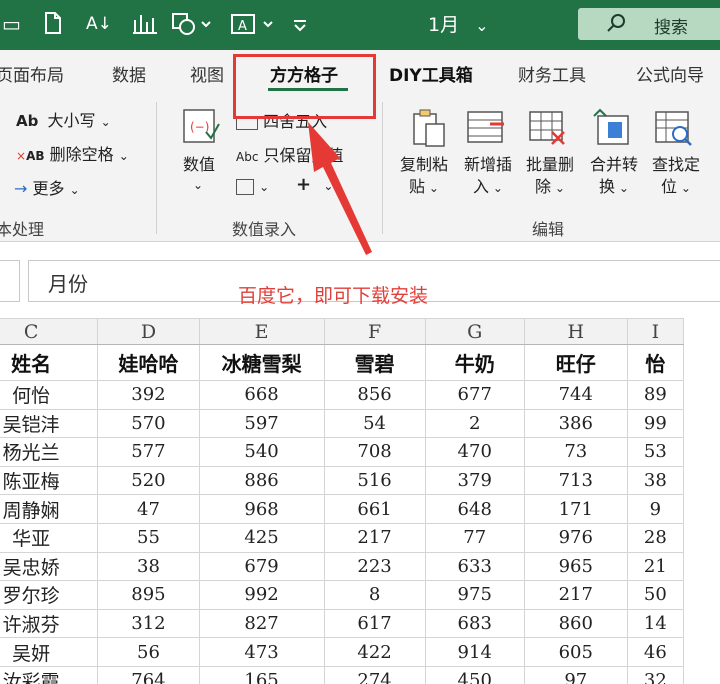 The width and height of the screenshot is (720, 684). What do you see at coordinates (148, 423) in the screenshot?
I see `table-cell: 570` at bounding box center [148, 423].